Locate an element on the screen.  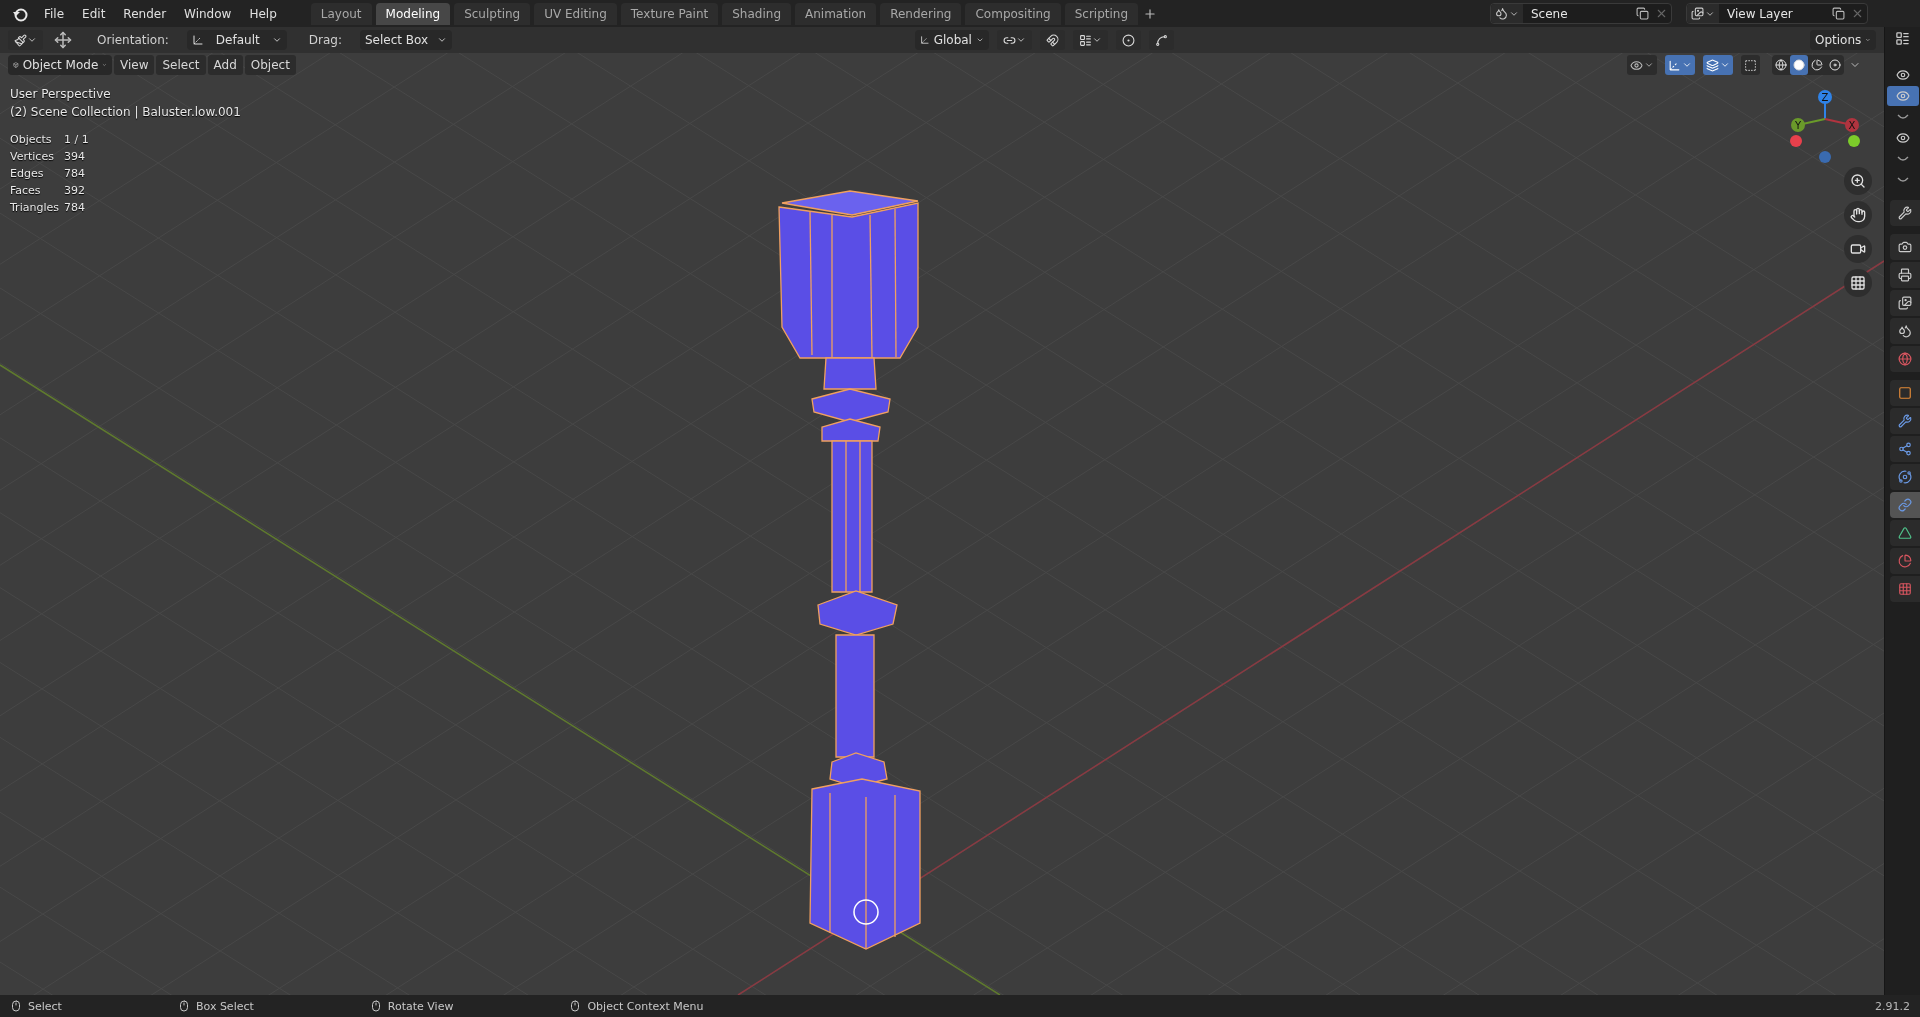
workspace-tab: Modeling is located at coordinates (413, 13).